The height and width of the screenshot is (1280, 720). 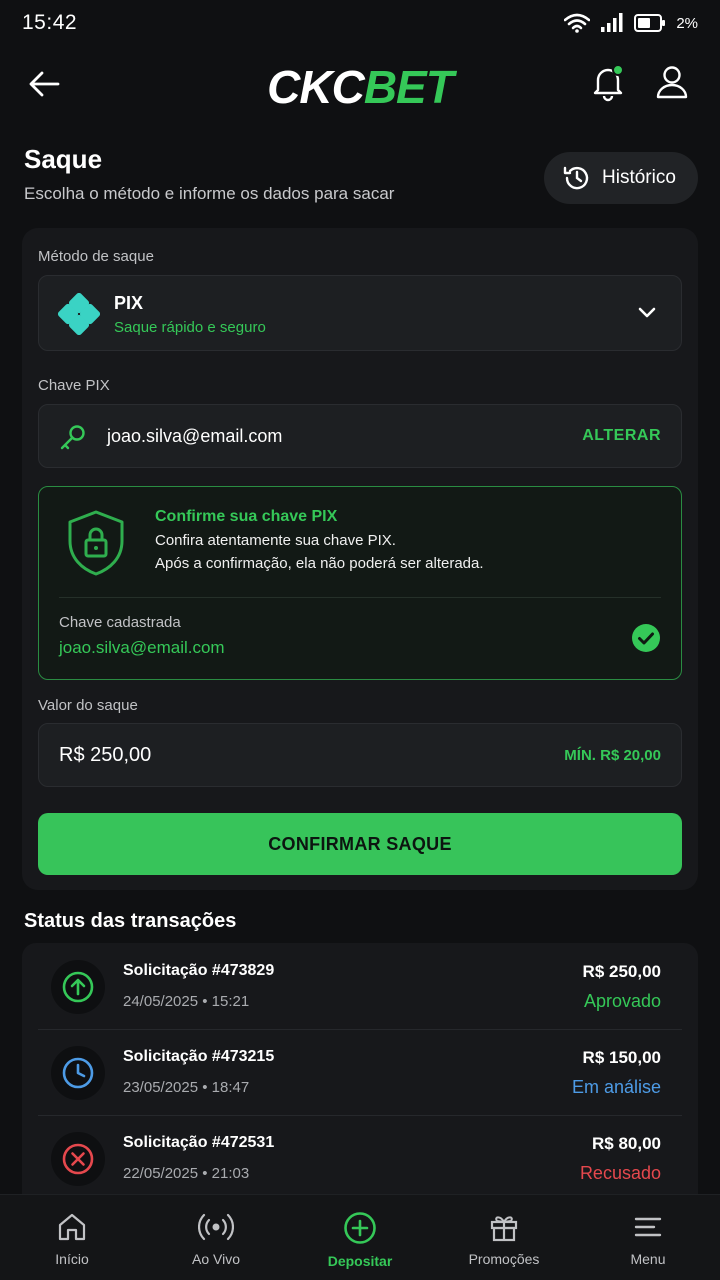 What do you see at coordinates (199, 1142) in the screenshot?
I see `transaction-title: Solicitação #472531` at bounding box center [199, 1142].